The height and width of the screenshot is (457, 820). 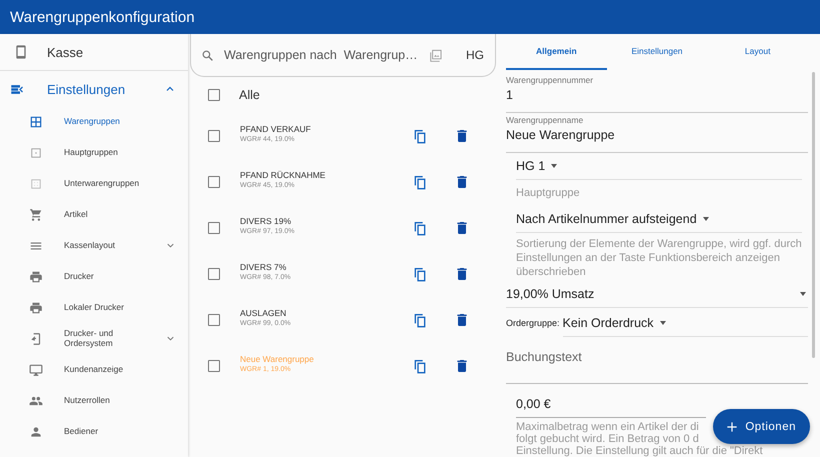 What do you see at coordinates (657, 294) in the screenshot?
I see `tax-dropdown: 19,00% Umsatz` at bounding box center [657, 294].